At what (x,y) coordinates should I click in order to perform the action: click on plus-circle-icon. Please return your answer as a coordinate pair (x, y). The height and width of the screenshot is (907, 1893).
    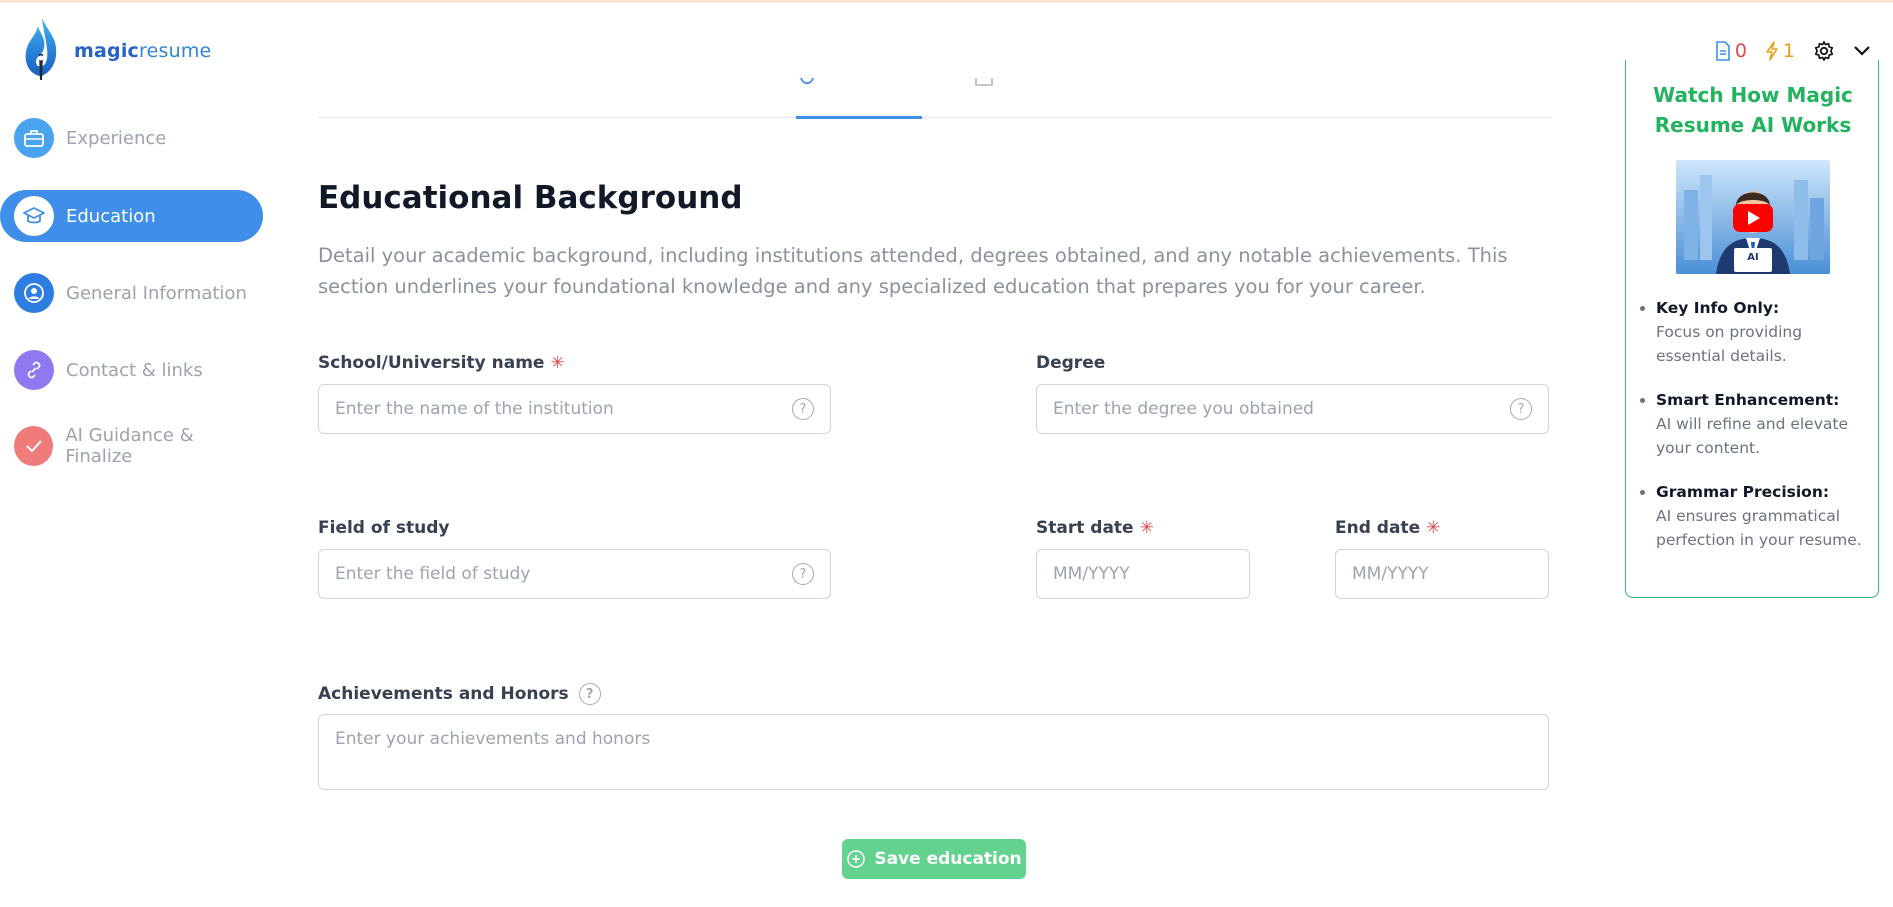
    Looking at the image, I should click on (856, 859).